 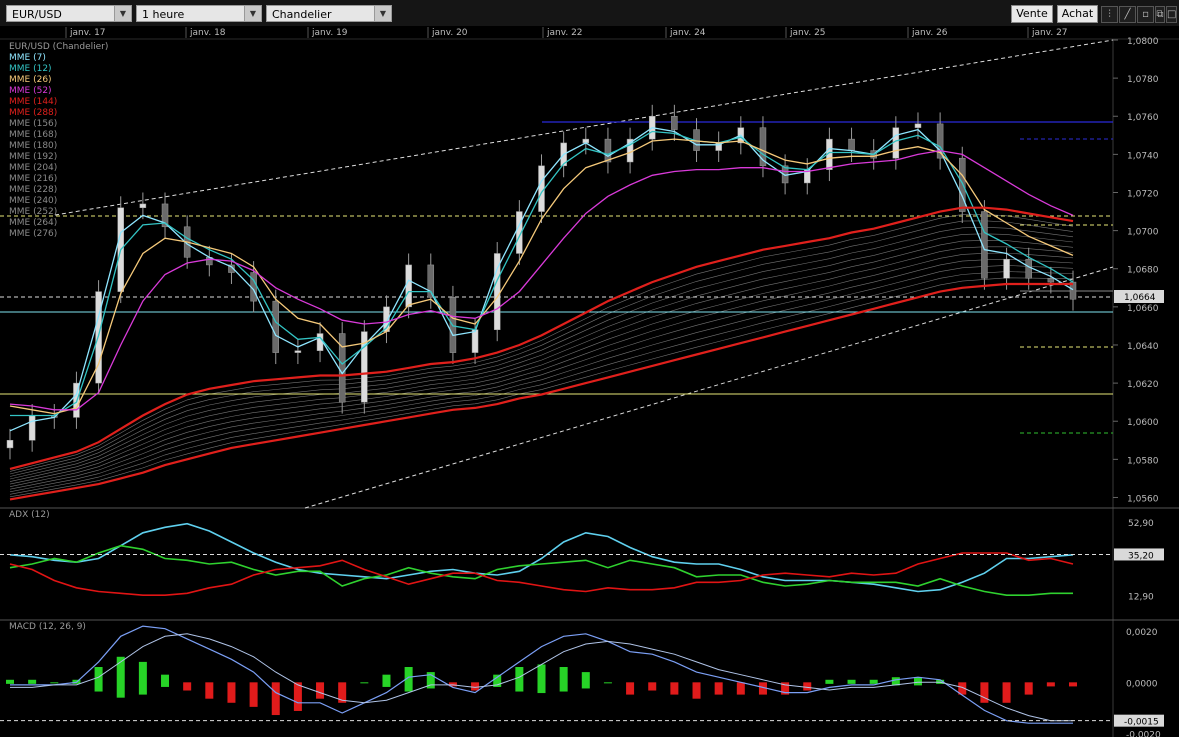 What do you see at coordinates (1077, 14) in the screenshot?
I see `buy-button: Achat` at bounding box center [1077, 14].